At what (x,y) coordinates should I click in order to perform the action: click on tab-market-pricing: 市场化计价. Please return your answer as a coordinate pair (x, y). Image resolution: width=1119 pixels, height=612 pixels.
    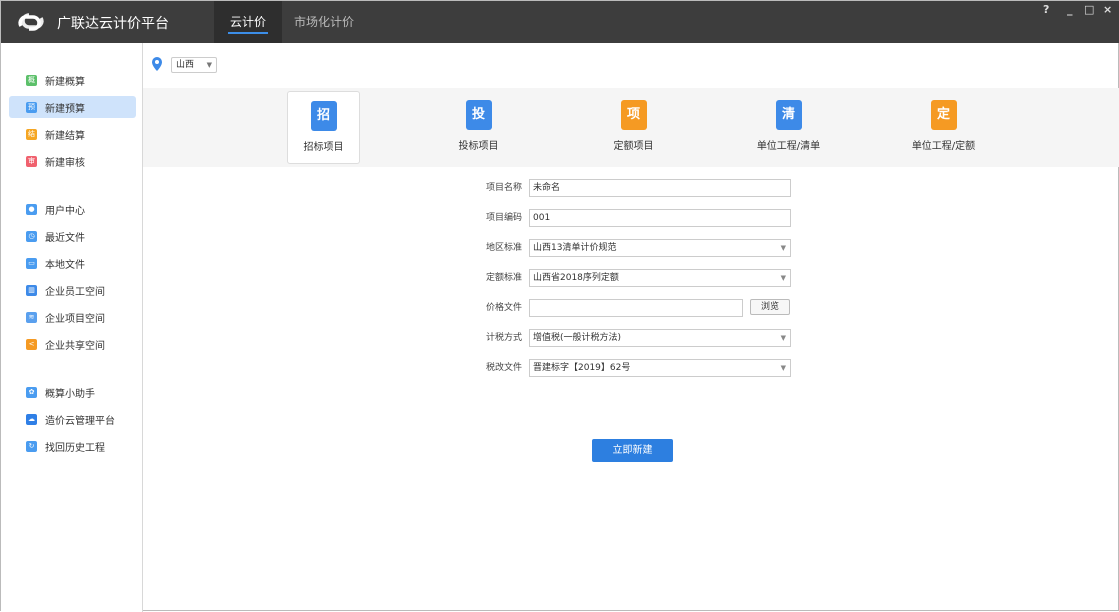
    Looking at the image, I should click on (324, 22).